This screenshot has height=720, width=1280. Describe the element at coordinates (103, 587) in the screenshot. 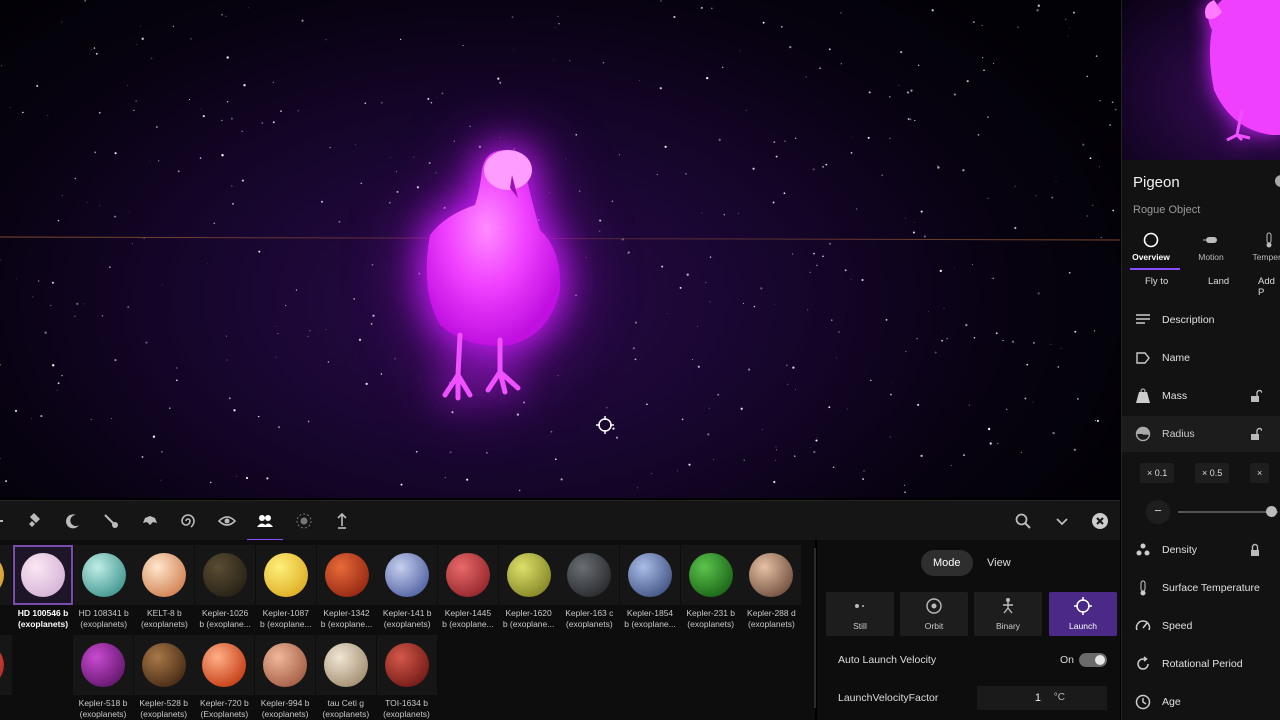

I see `planet-tile: HD 108341 b (exoplanets)` at that location.